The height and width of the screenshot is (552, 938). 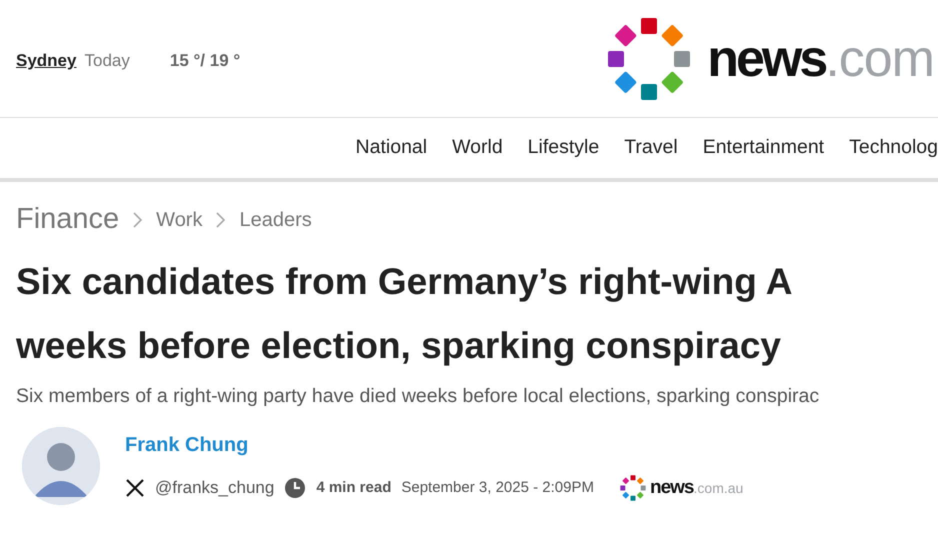 What do you see at coordinates (893, 148) in the screenshot?
I see `nav-link: Technolog` at bounding box center [893, 148].